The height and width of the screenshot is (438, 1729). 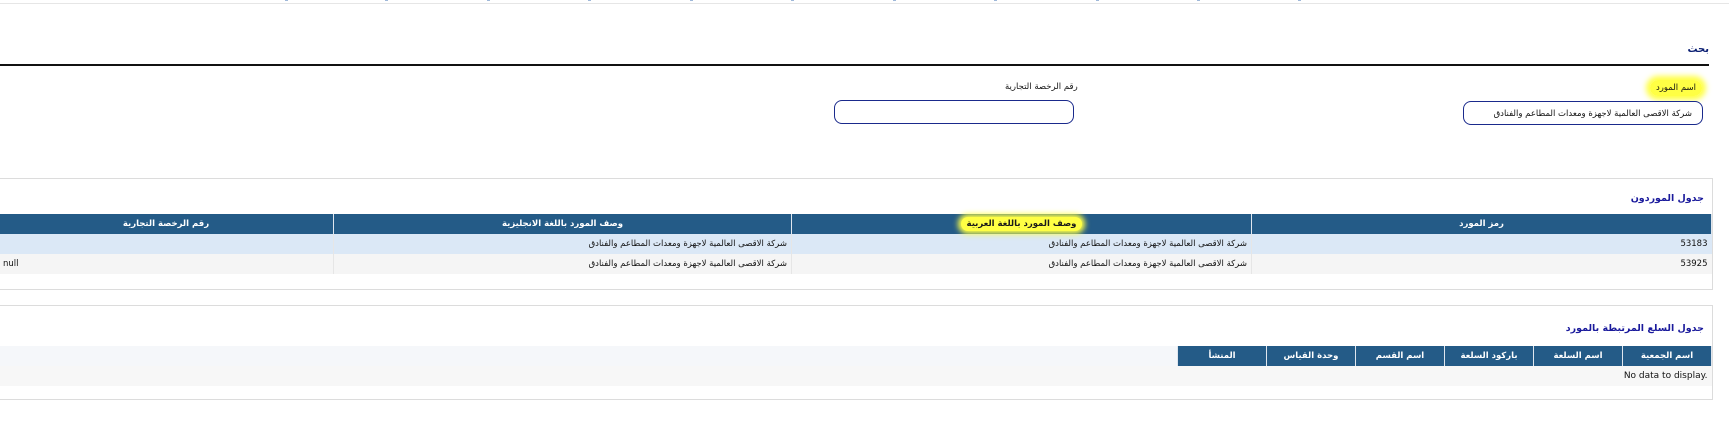 I want to click on col-unit: وحدة القياس, so click(x=1311, y=356).